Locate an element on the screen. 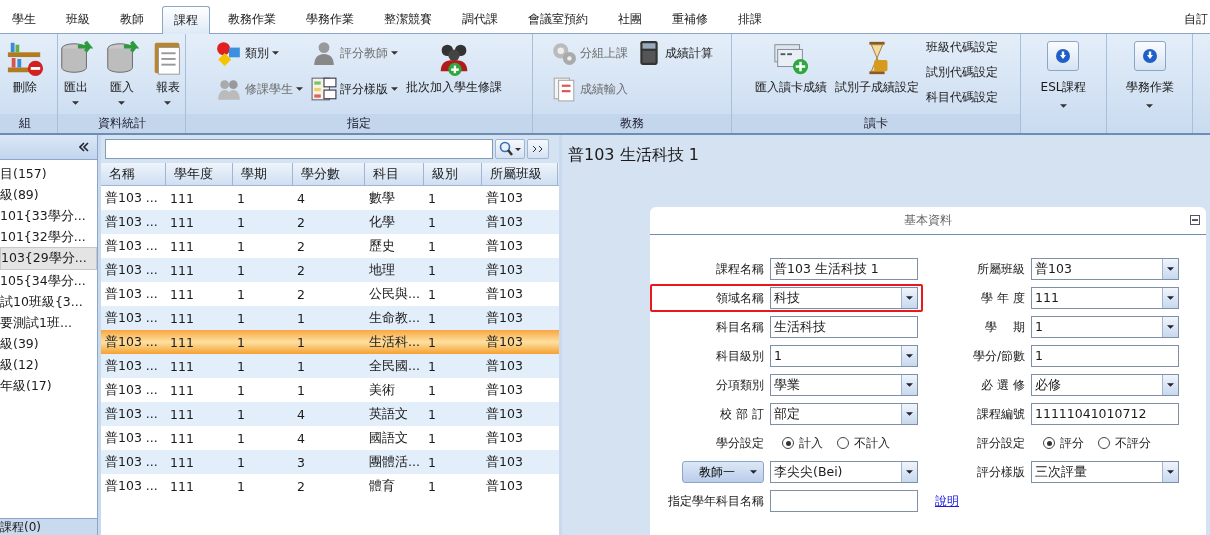 The width and height of the screenshot is (1210, 535). dropdown-field: 學業 is located at coordinates (844, 385).